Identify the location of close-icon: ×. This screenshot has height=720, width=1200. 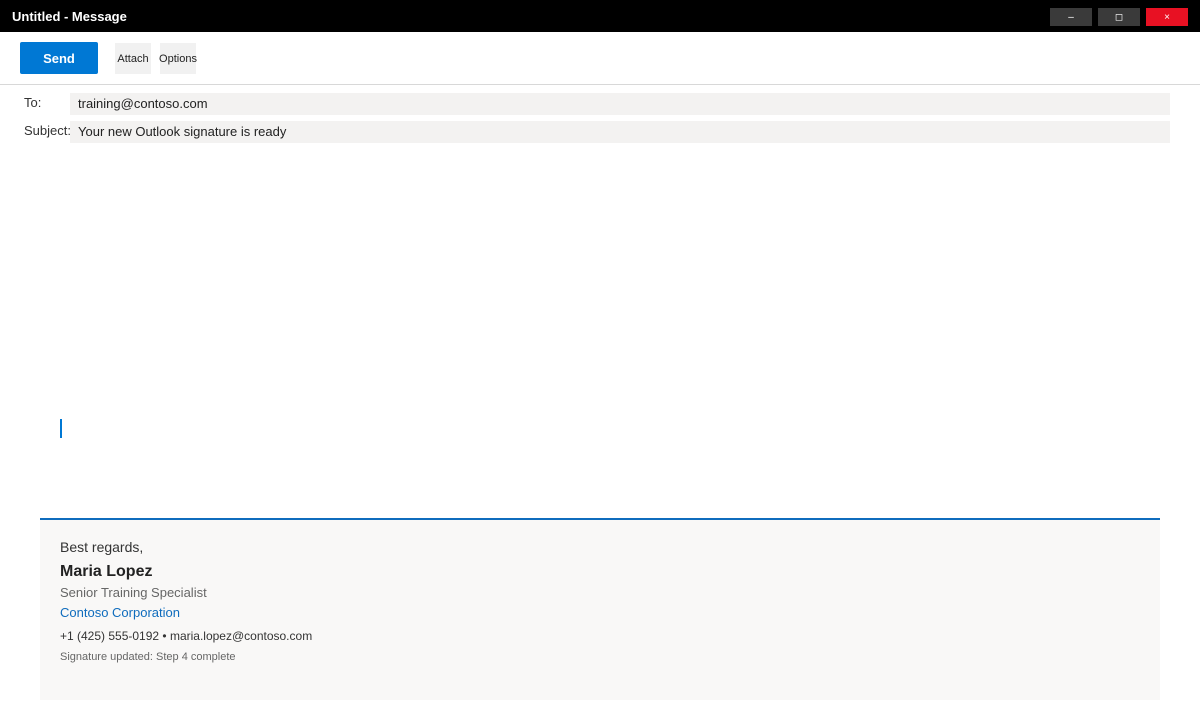
(1167, 17).